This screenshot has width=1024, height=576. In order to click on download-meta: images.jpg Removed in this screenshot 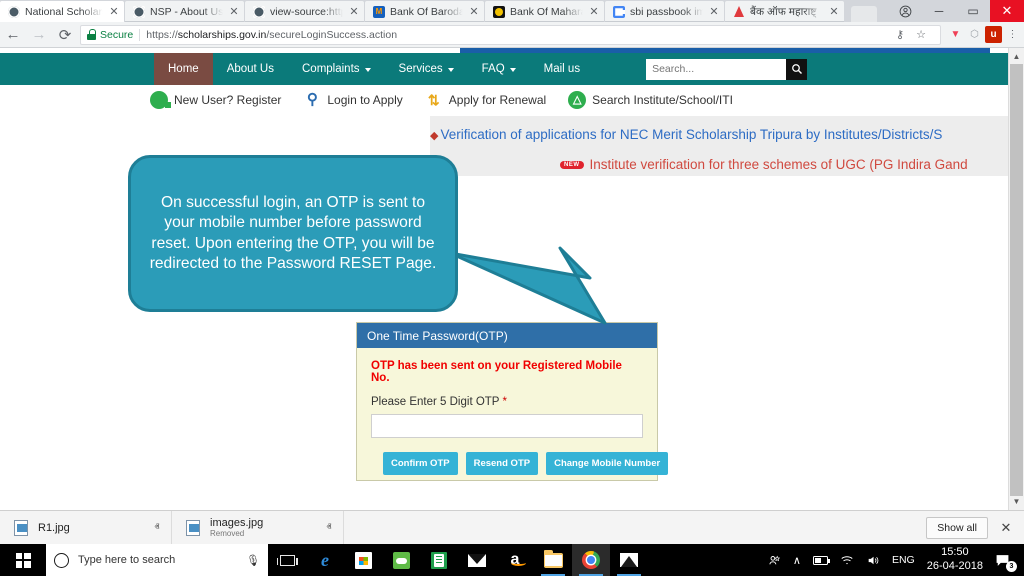, I will do `click(262, 527)`.